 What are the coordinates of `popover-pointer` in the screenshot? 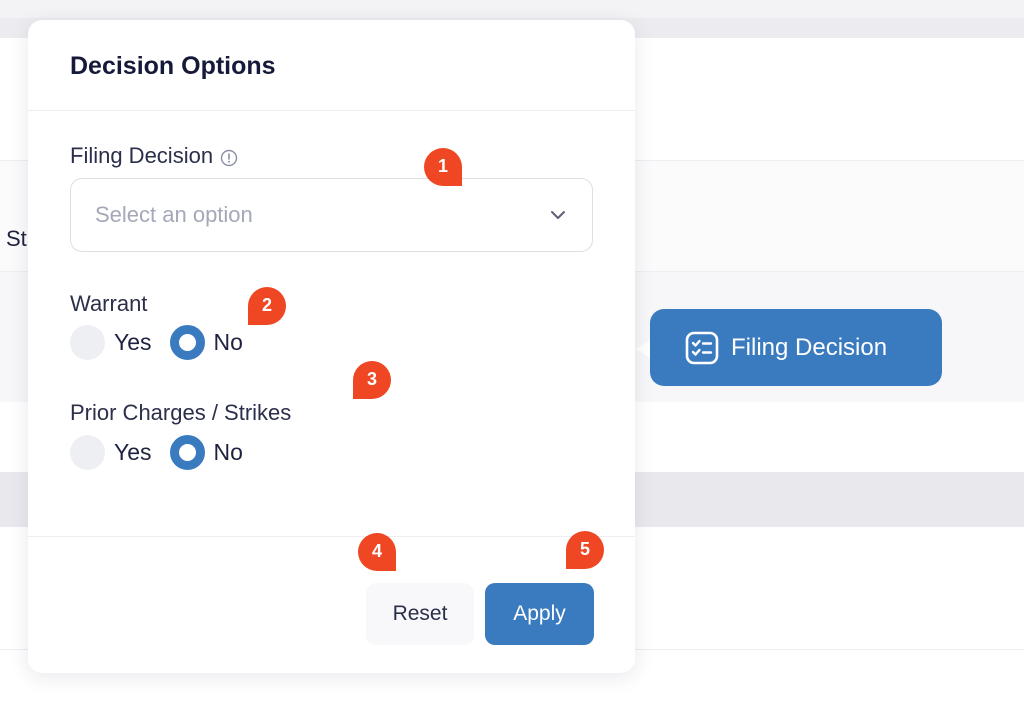 It's located at (643, 349).